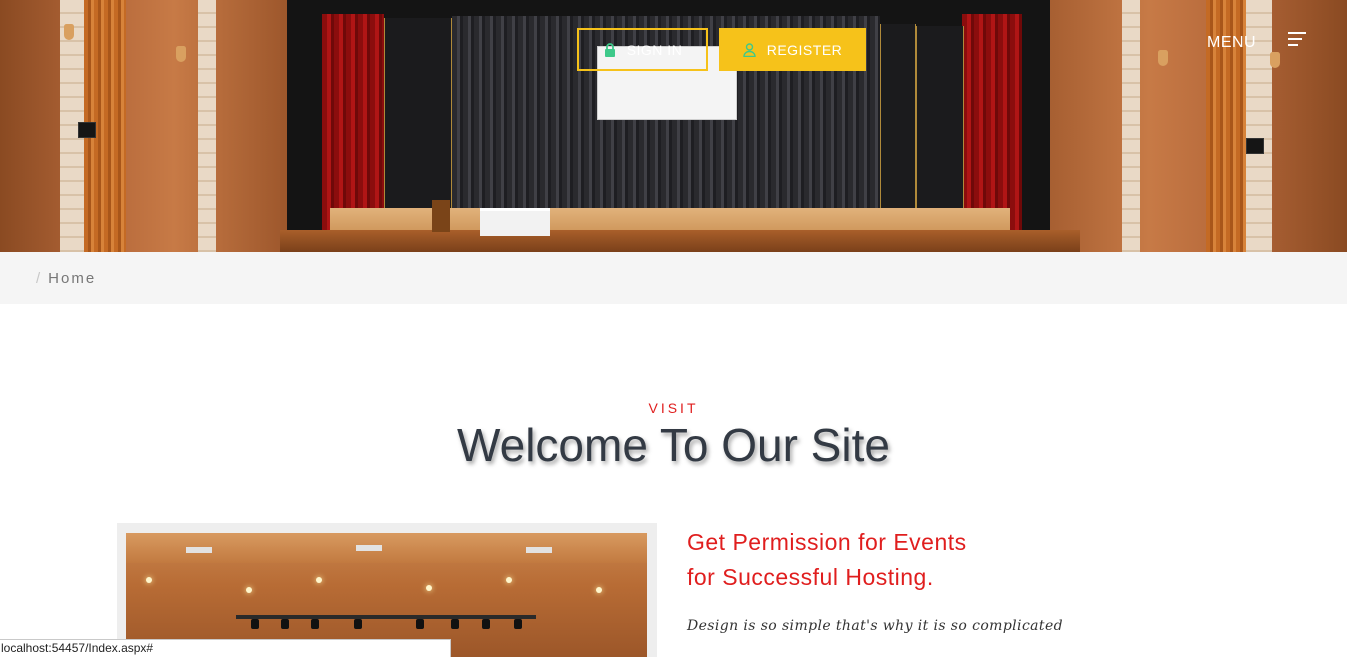 This screenshot has width=1347, height=657. I want to click on page-title: Welcome To Our Site, so click(673, 445).